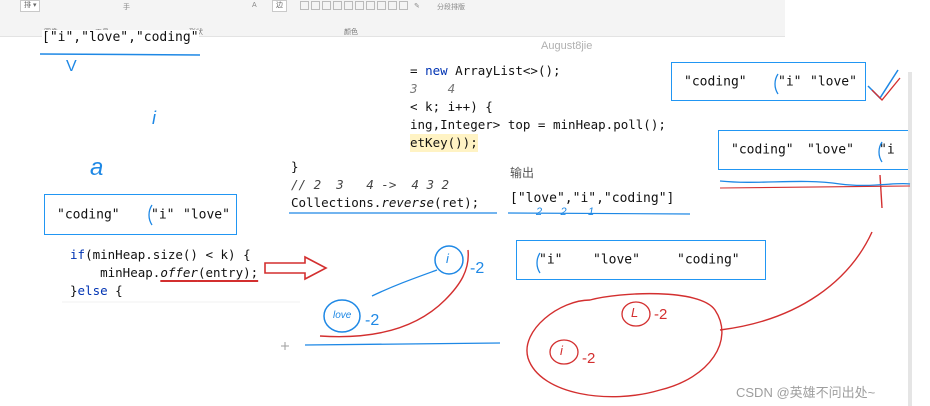 This screenshot has width=930, height=406. What do you see at coordinates (418, 70) in the screenshot?
I see `code-text: =` at bounding box center [418, 70].